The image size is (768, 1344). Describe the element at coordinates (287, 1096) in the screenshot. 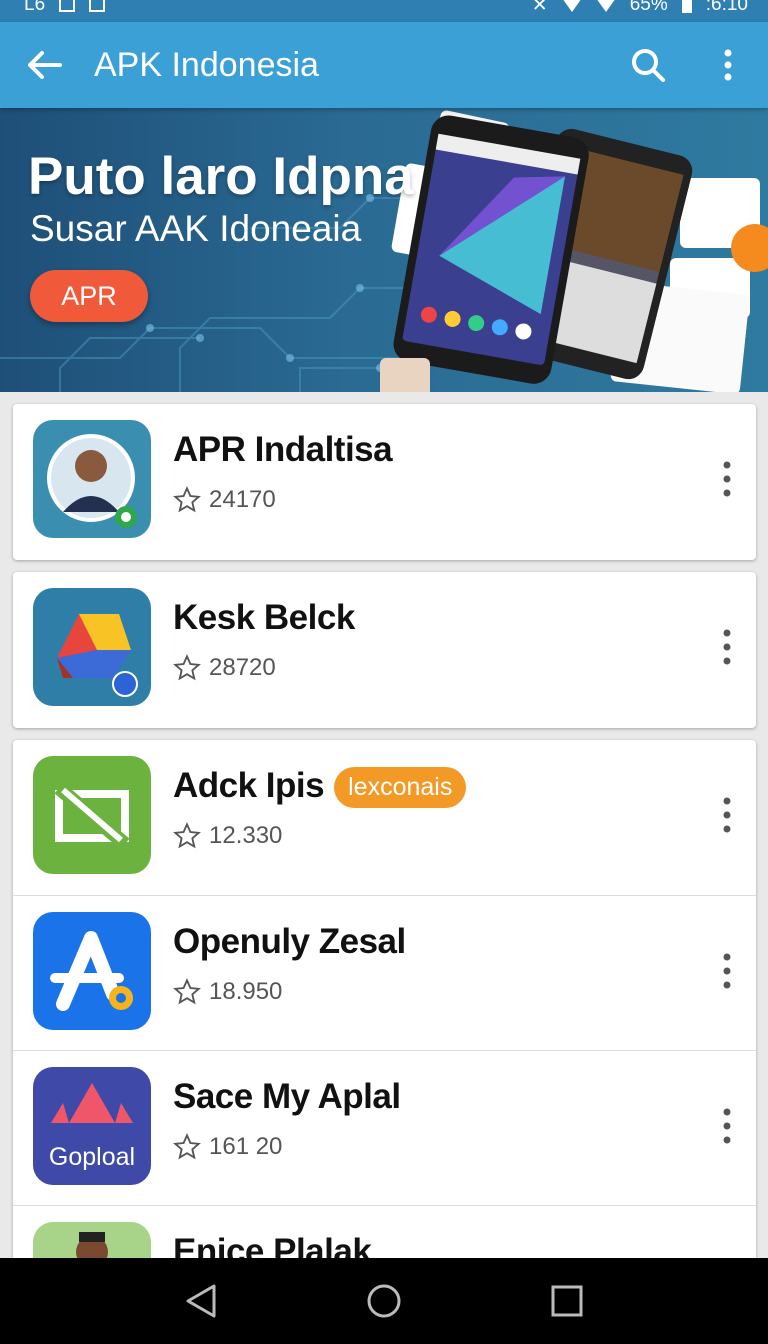

I see `app-name: Sace My Aplal` at that location.